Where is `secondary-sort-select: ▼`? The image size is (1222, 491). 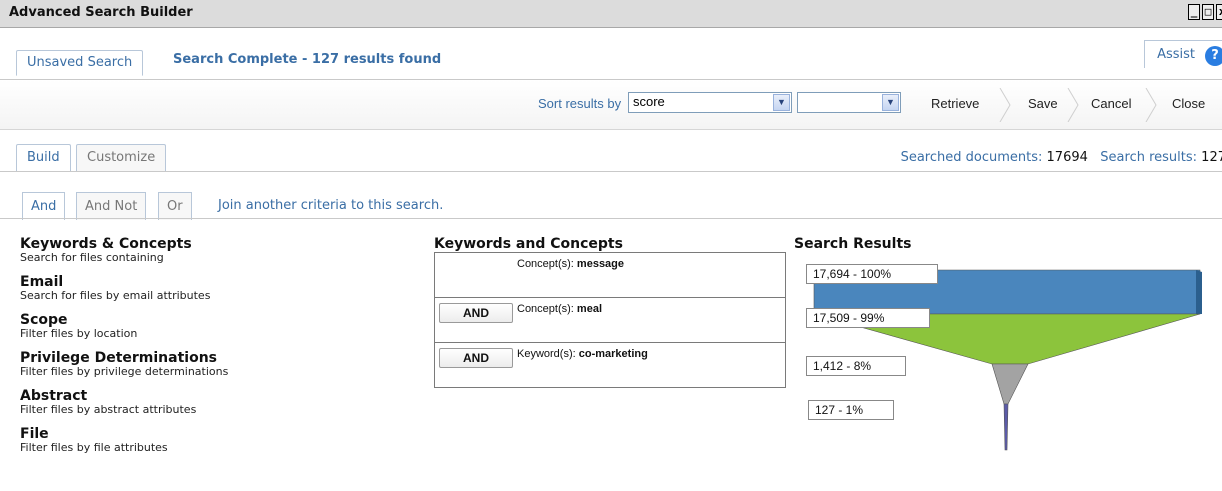 secondary-sort-select: ▼ is located at coordinates (849, 102).